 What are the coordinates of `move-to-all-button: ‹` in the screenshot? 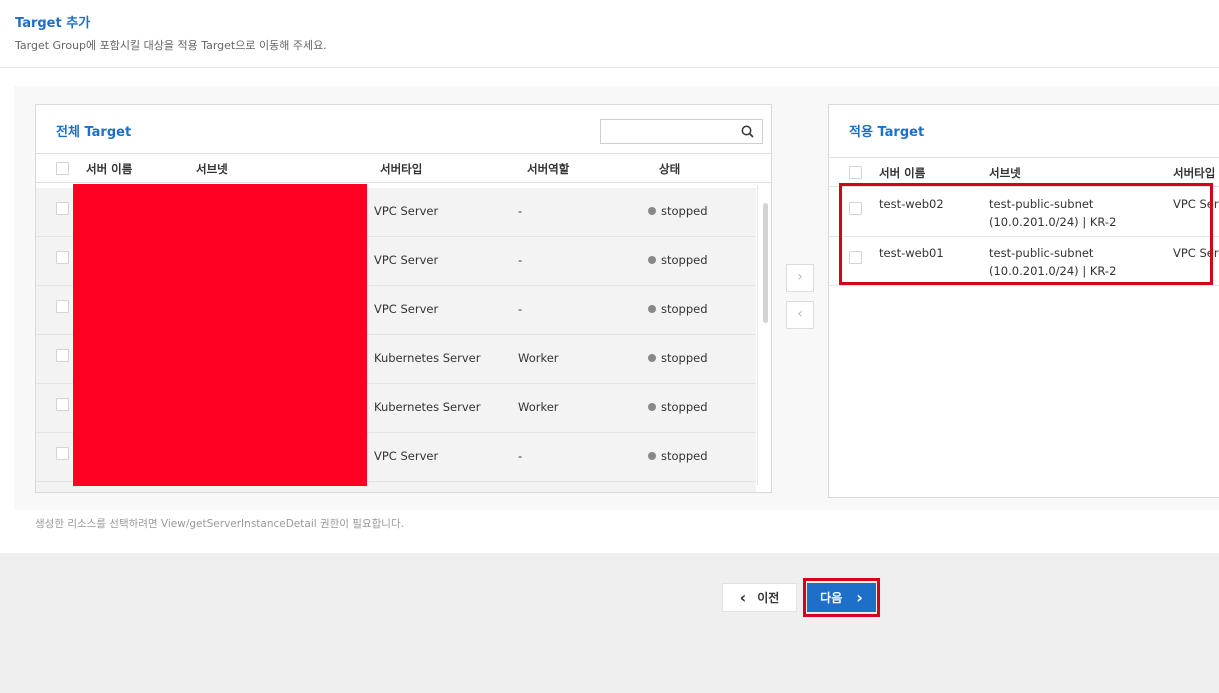 It's located at (800, 315).